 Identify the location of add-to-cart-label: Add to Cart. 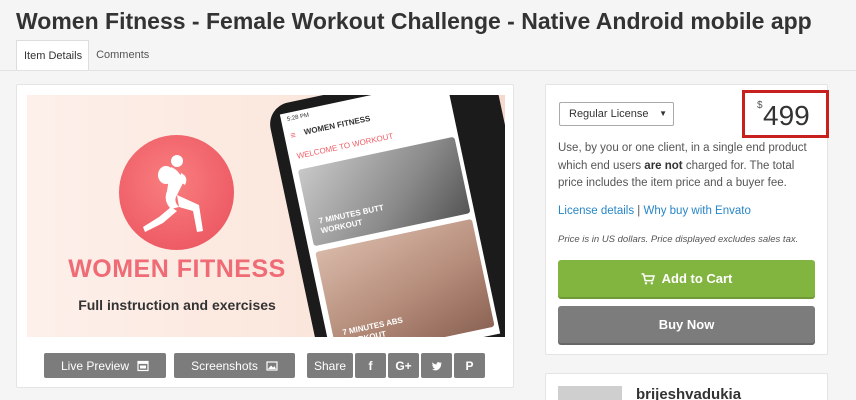
(697, 278).